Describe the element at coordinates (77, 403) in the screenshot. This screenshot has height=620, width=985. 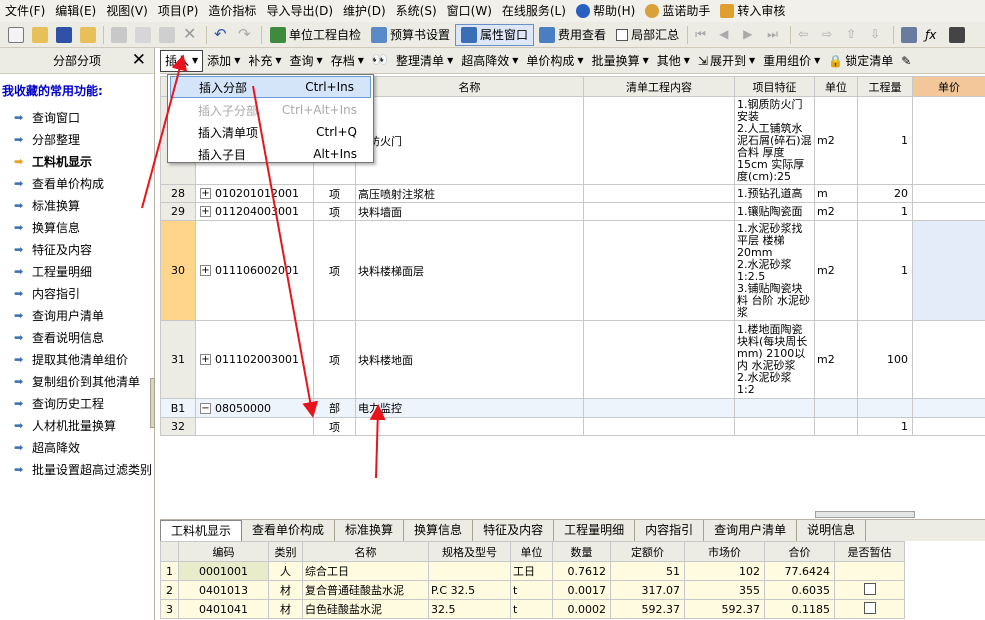
I see `fav-item-history: ➡ 查询历史工程` at that location.